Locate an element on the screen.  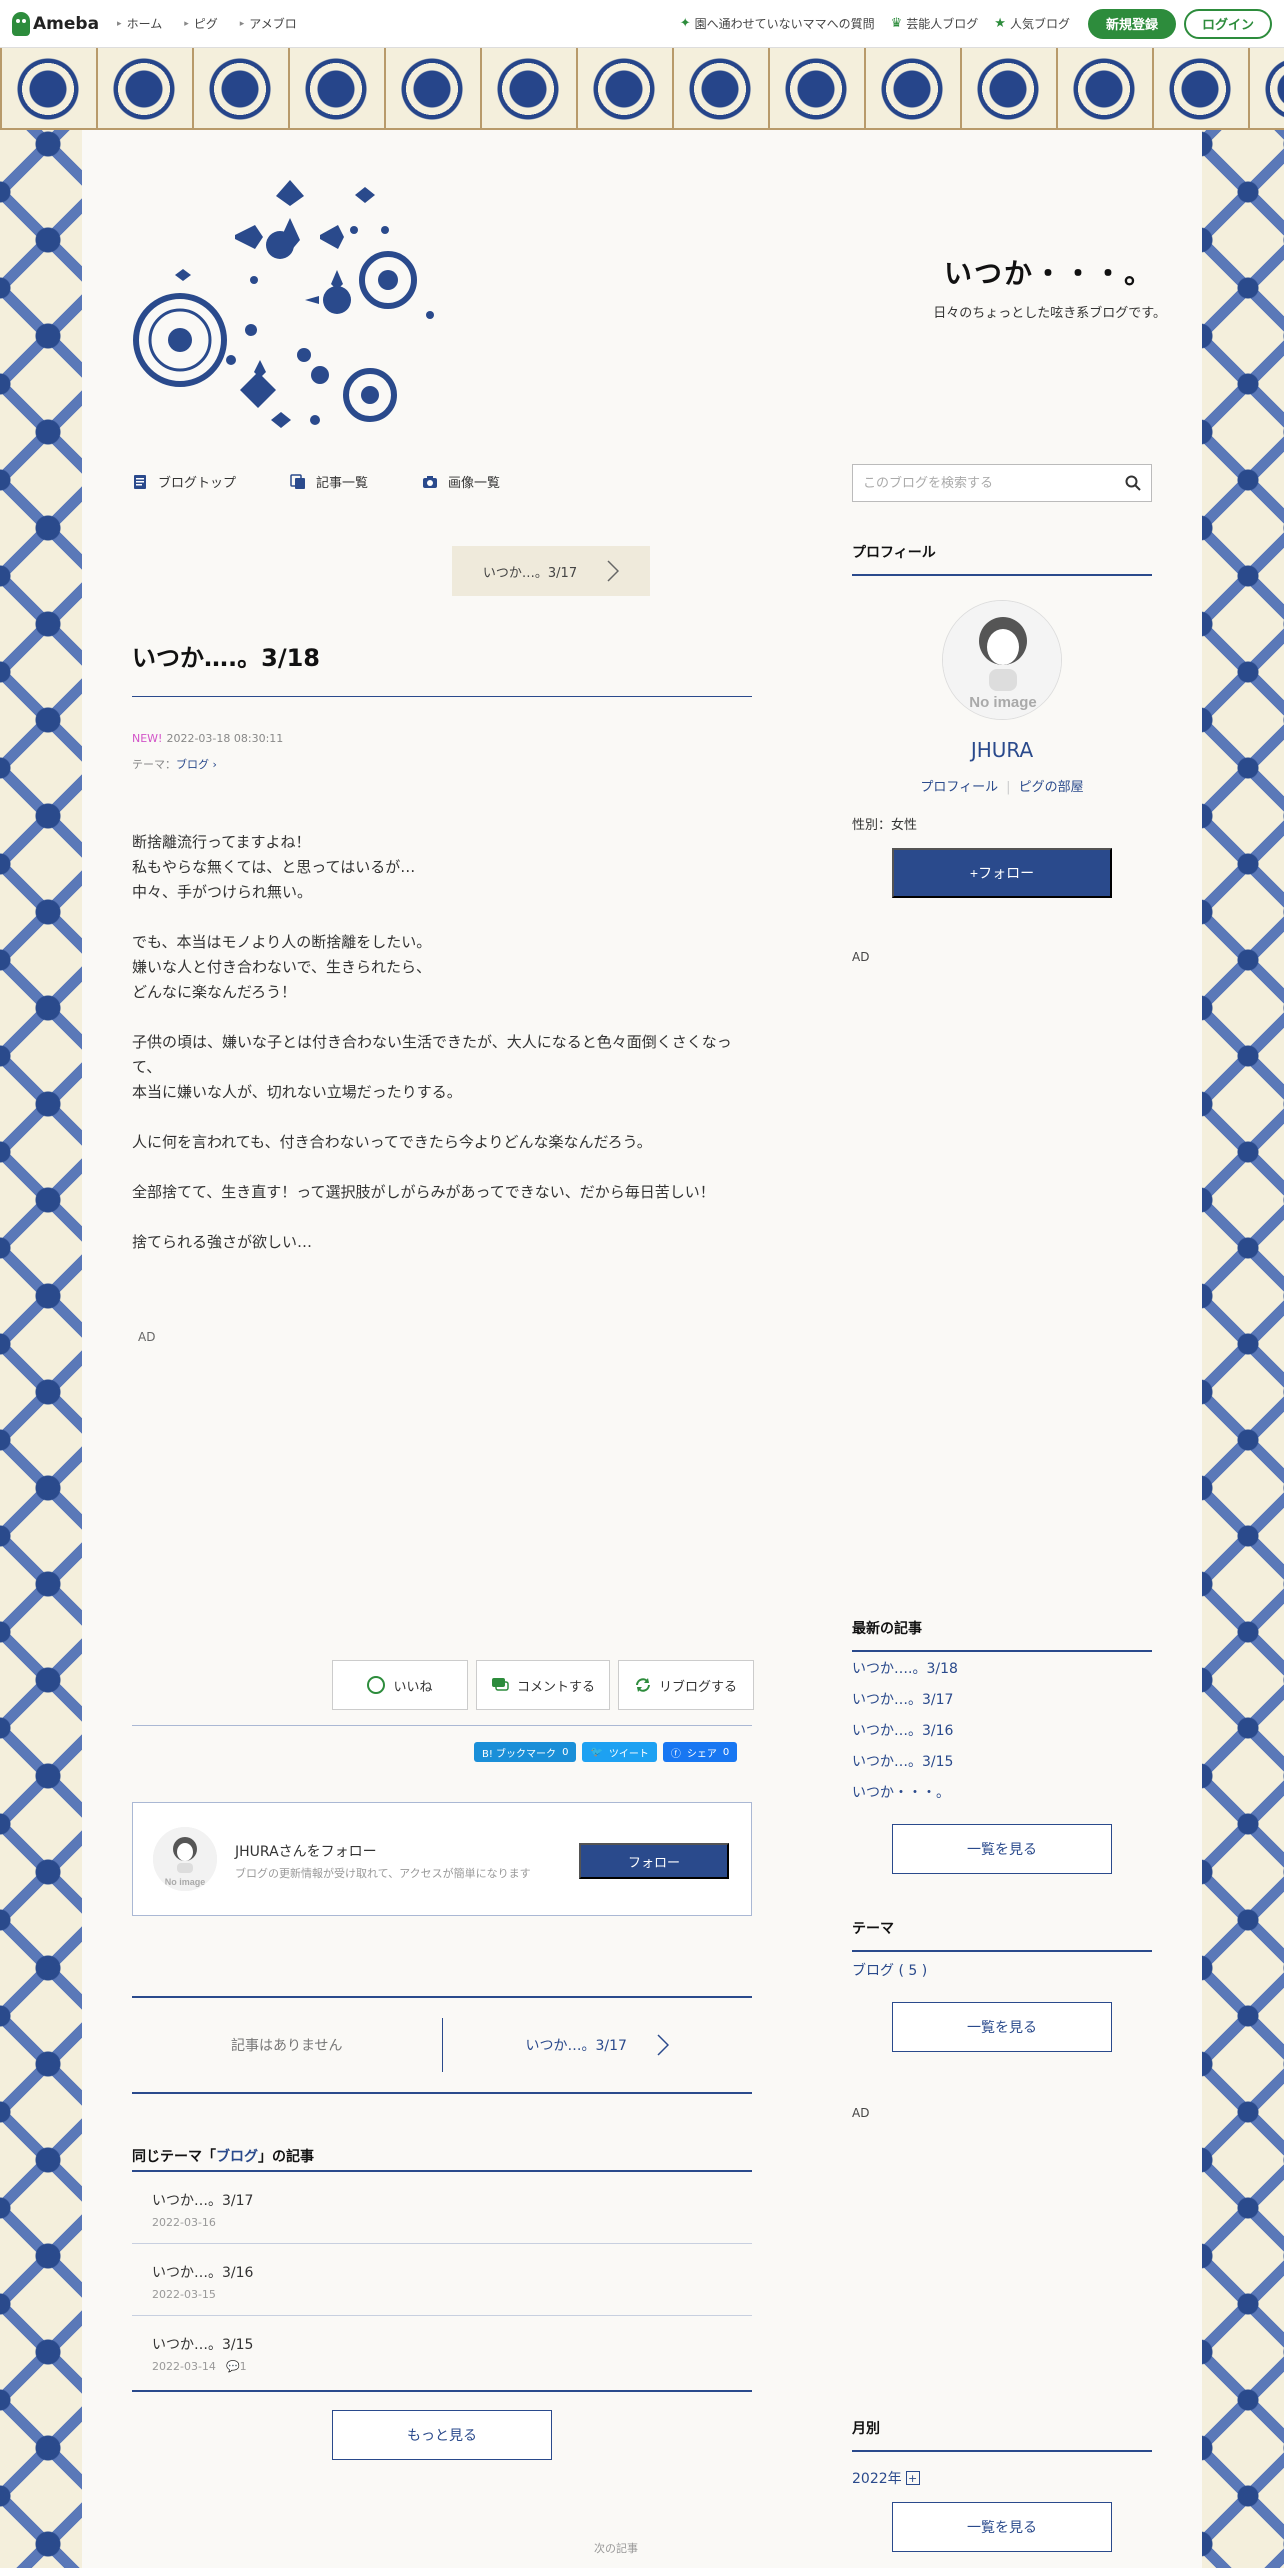
pig-room-link: ピグの部屋 is located at coordinates (1051, 787).